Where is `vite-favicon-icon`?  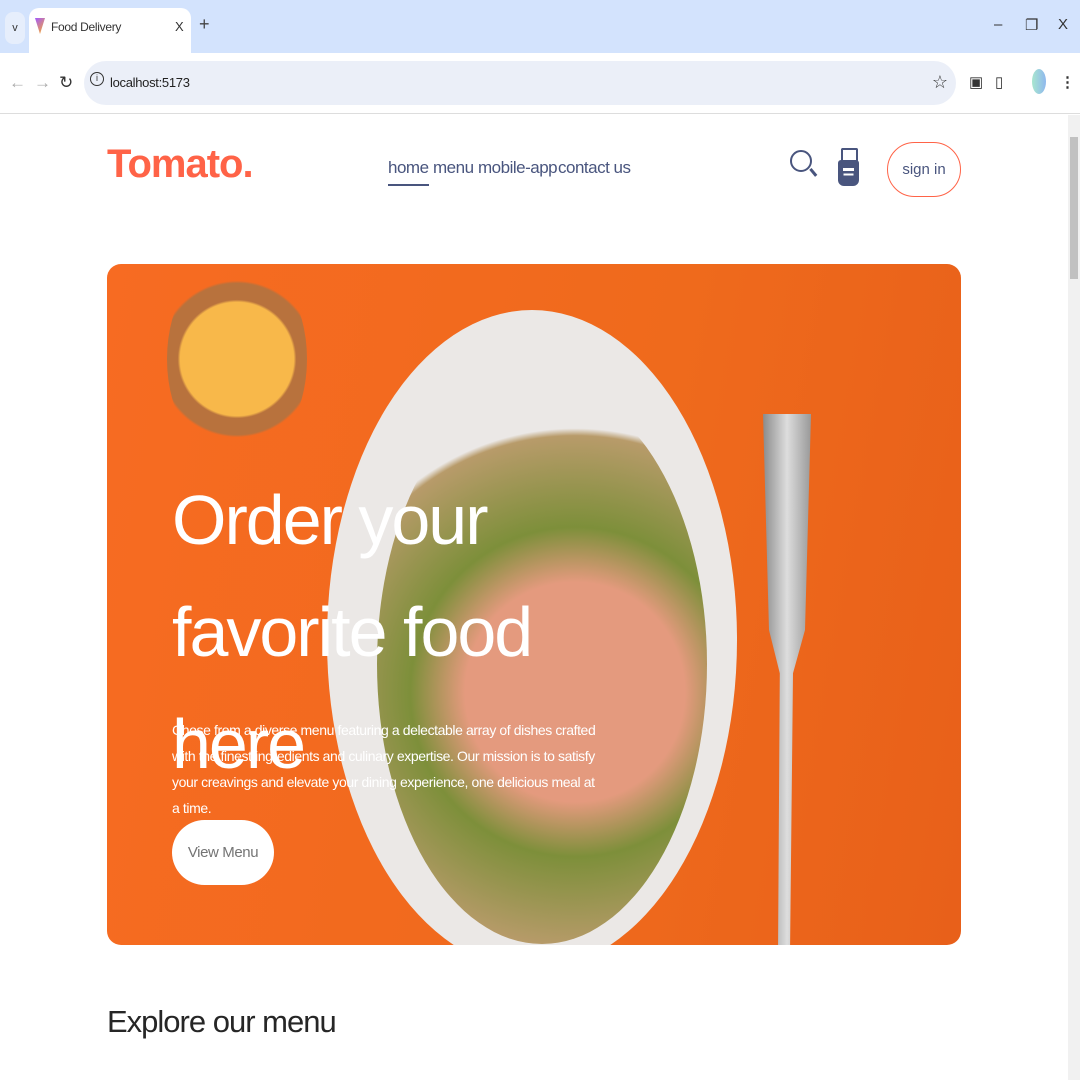 vite-favicon-icon is located at coordinates (40, 26).